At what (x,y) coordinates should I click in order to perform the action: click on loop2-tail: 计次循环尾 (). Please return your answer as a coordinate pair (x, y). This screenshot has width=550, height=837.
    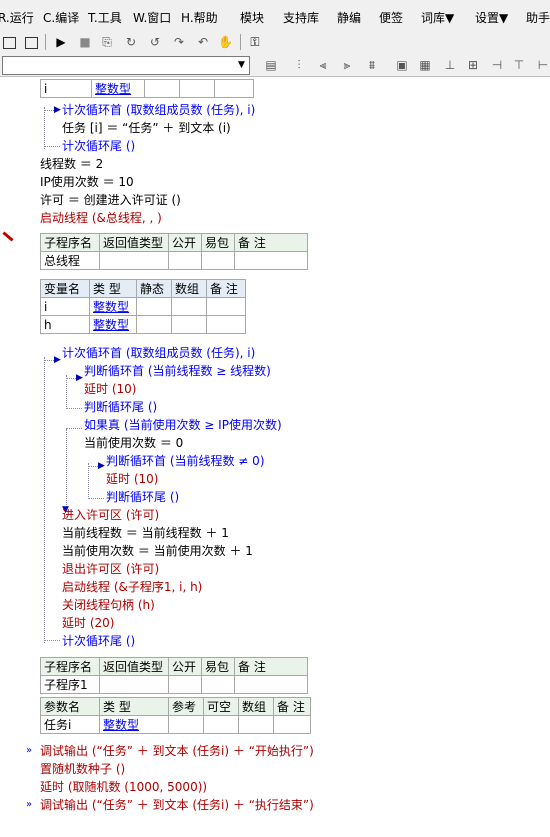
    Looking at the image, I should click on (98, 641).